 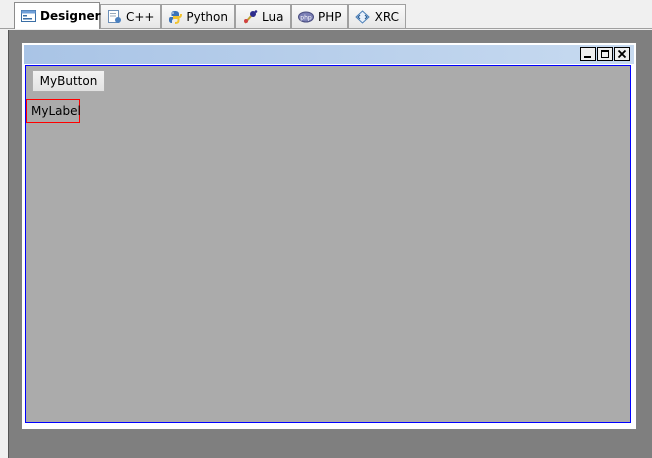 What do you see at coordinates (587, 57) in the screenshot?
I see `minimize-icon` at bounding box center [587, 57].